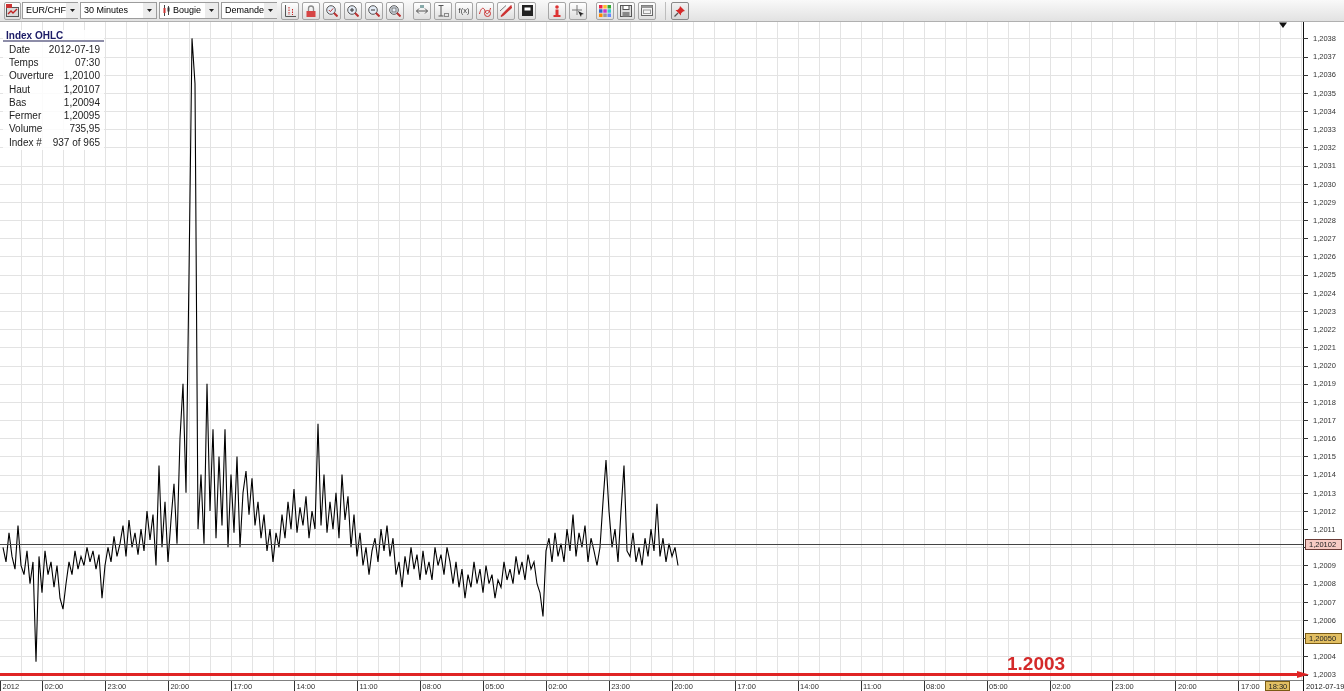 The width and height of the screenshot is (1344, 691). I want to click on window-button, so click(647, 10).